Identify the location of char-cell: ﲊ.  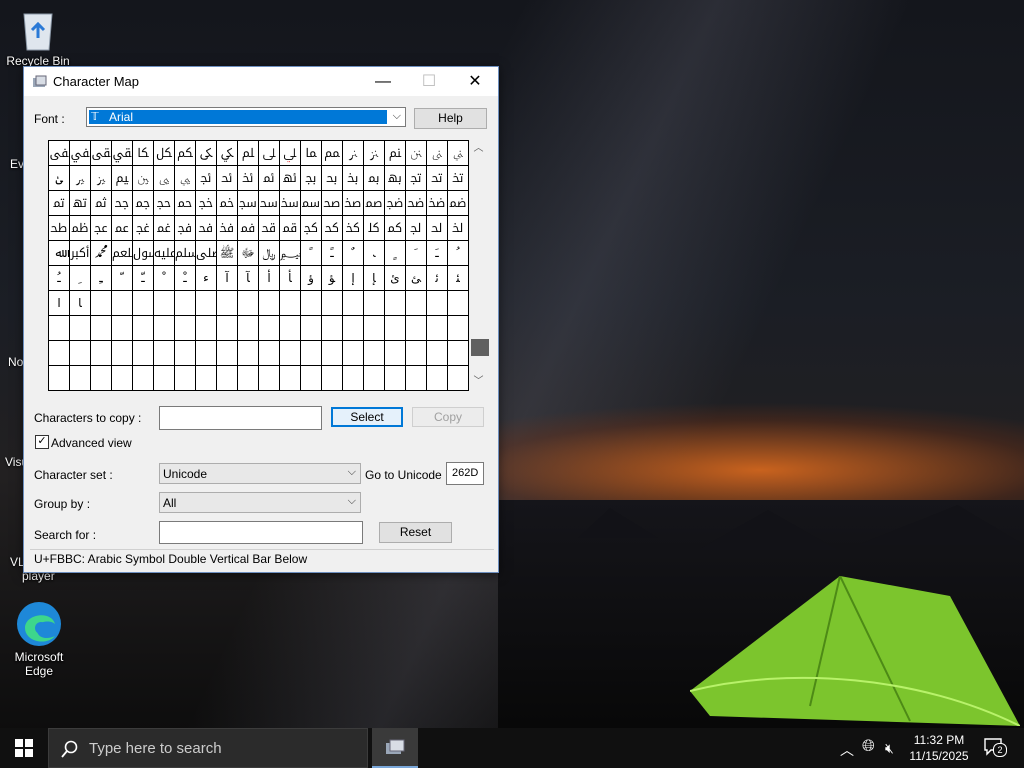
(353, 153).